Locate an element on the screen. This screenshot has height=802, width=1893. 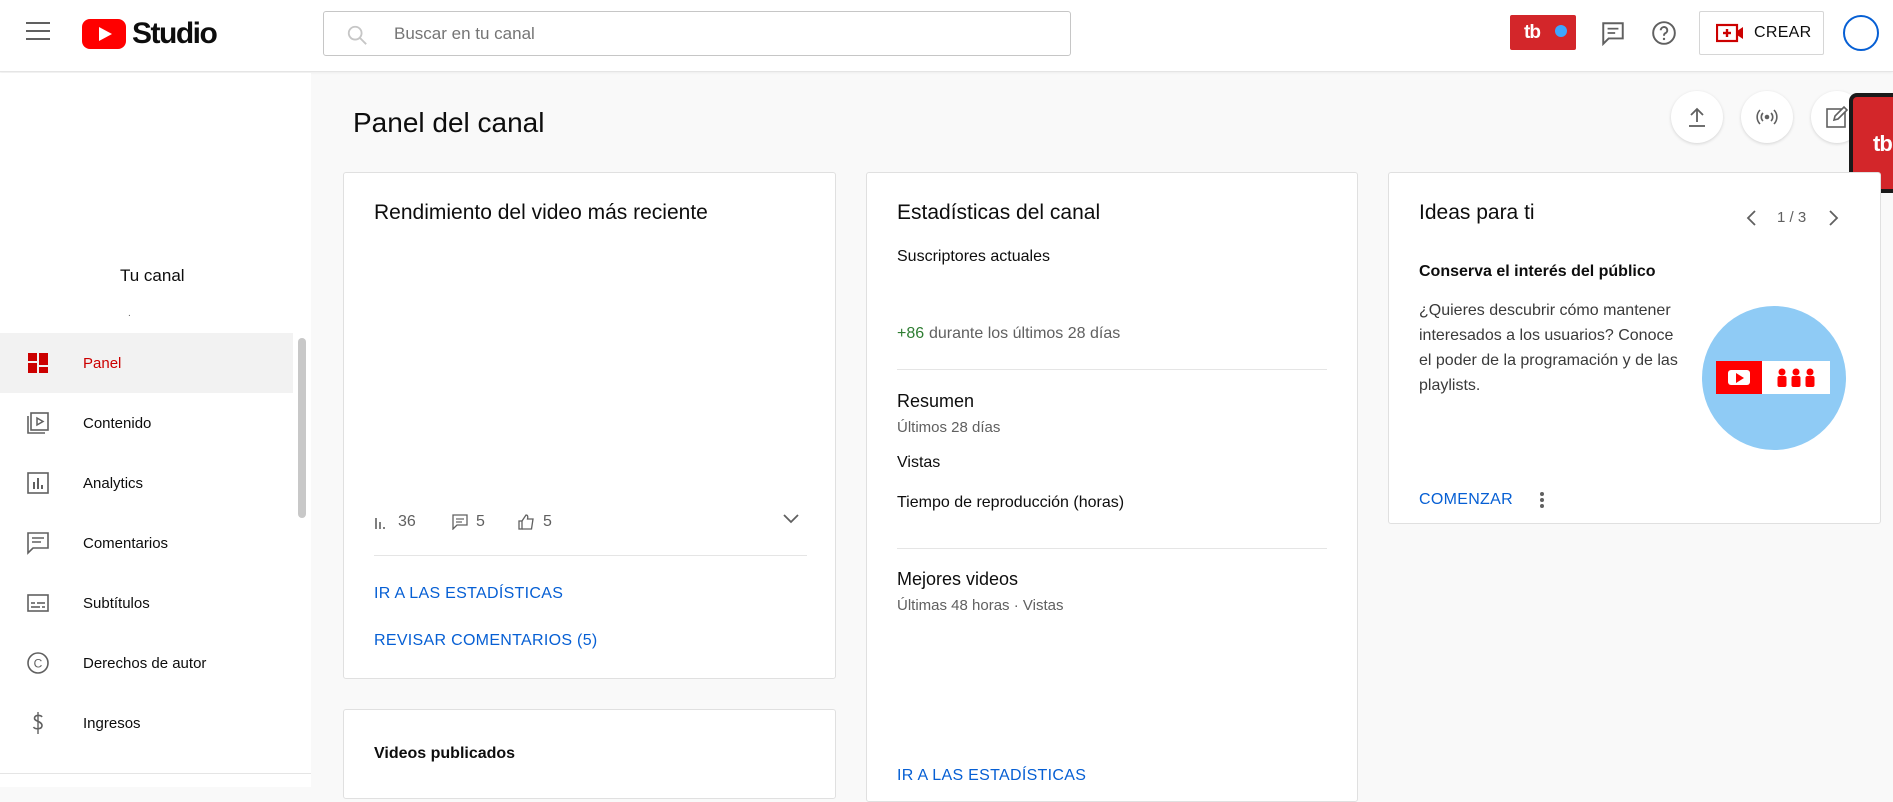
subtitles-icon is located at coordinates (38, 603).